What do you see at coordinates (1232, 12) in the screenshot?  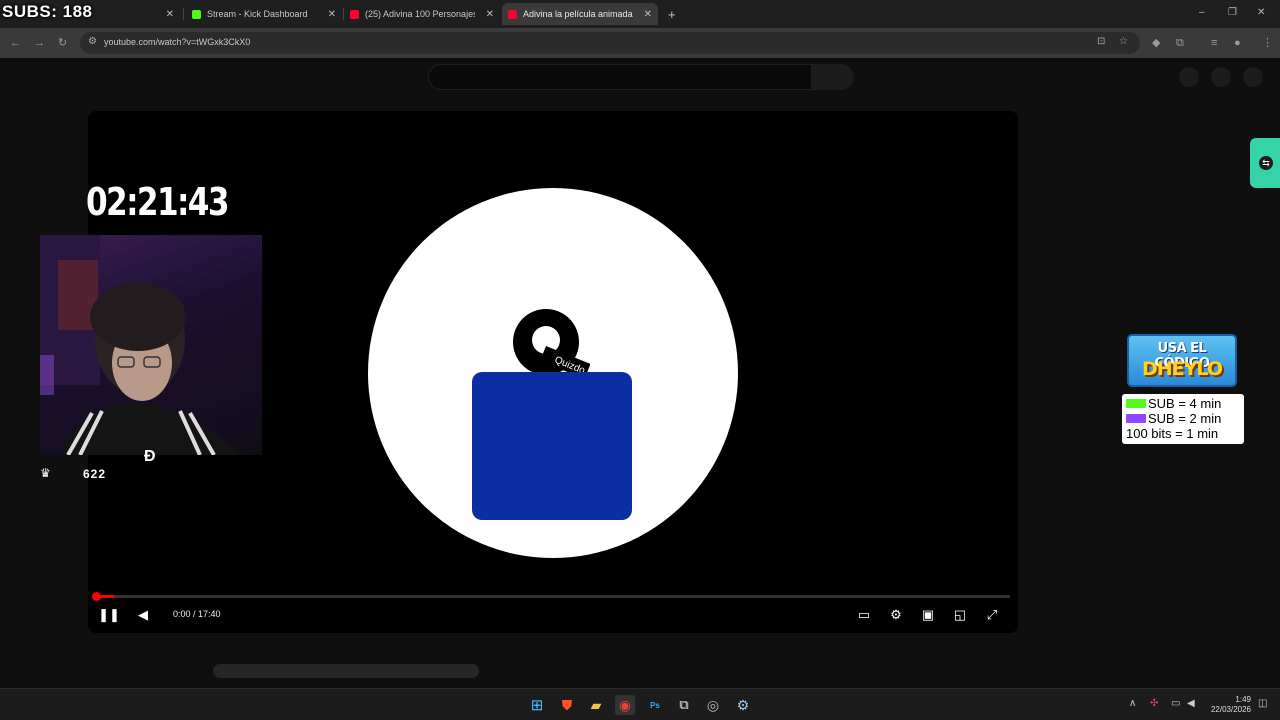 I see `restore-button: ❐` at bounding box center [1232, 12].